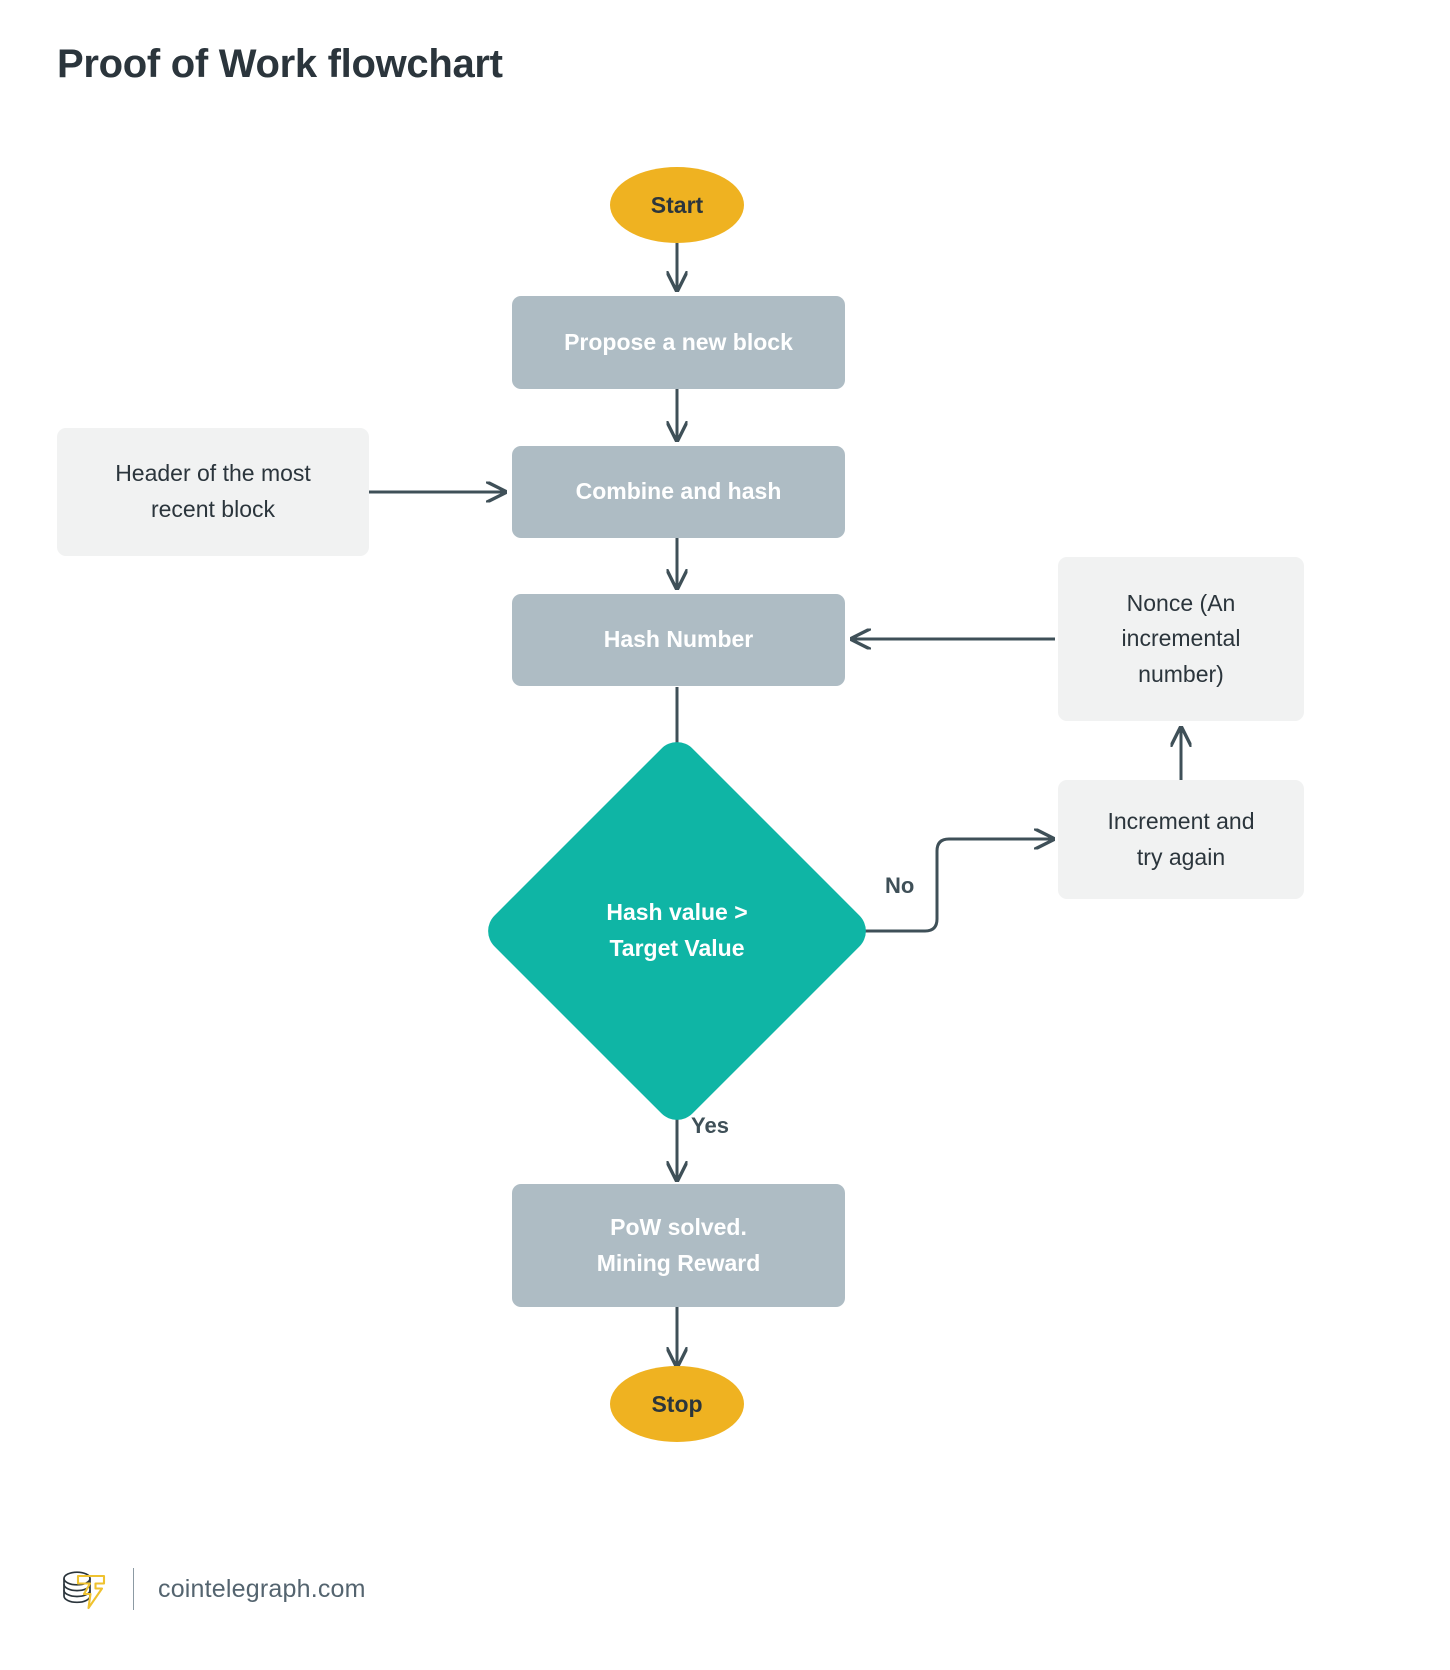 This screenshot has height=1670, width=1450. I want to click on node-hash-number: Hash Number, so click(678, 640).